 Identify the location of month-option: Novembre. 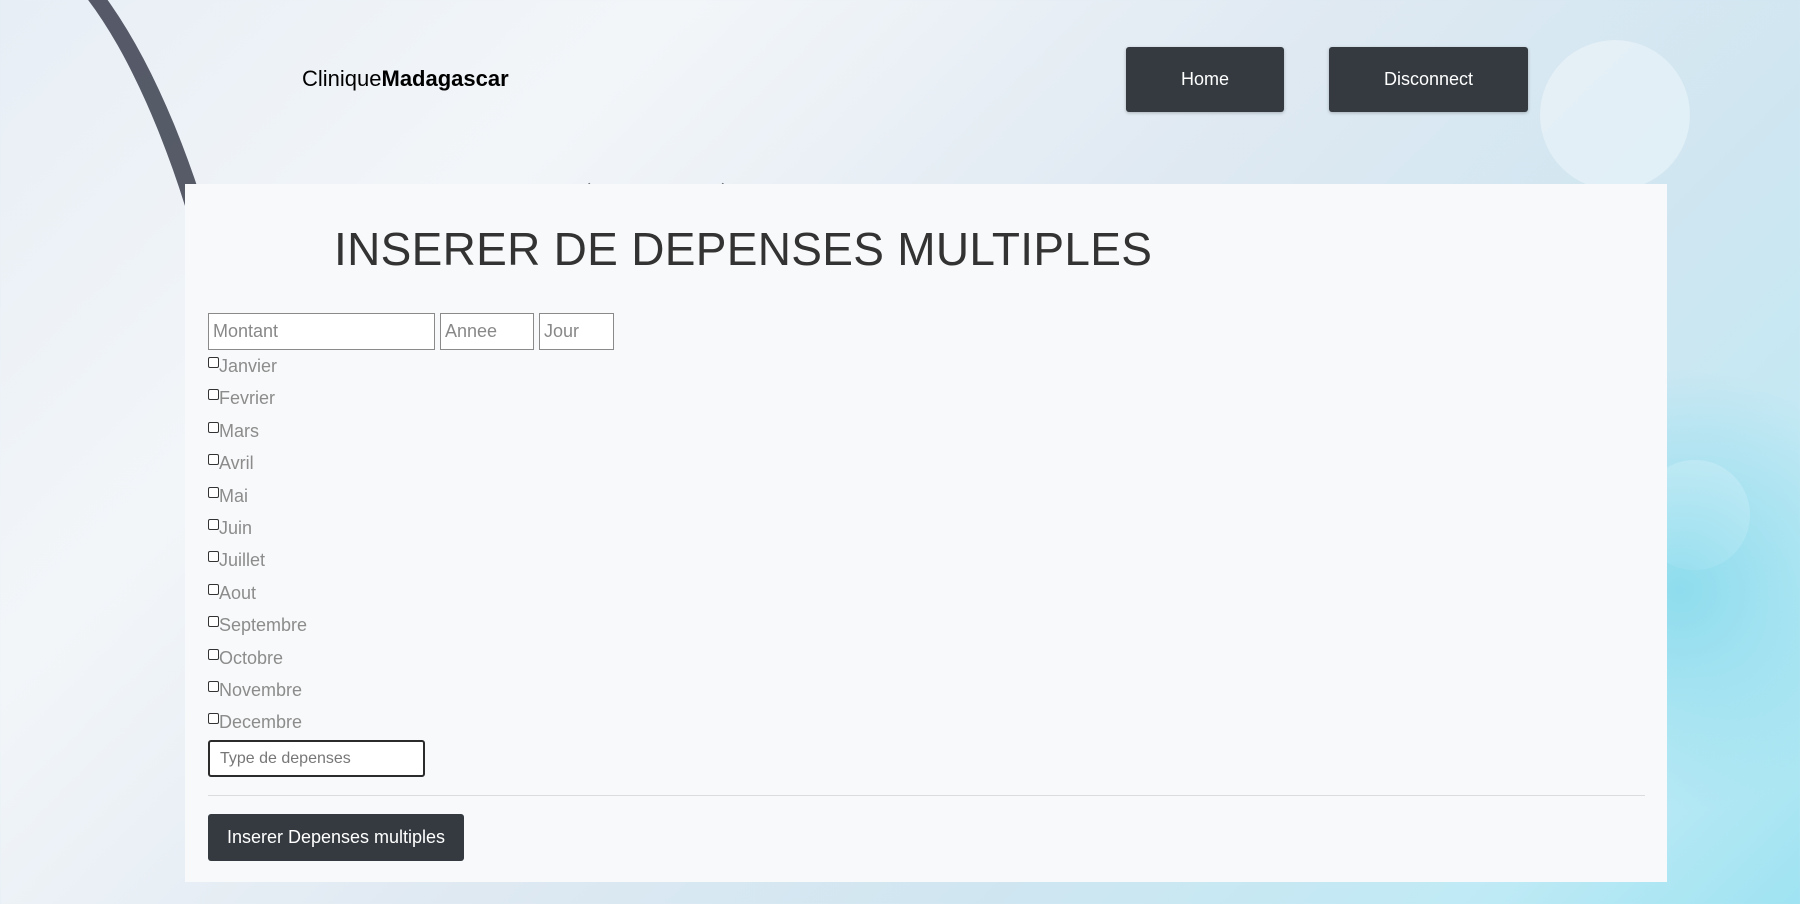
(257, 696).